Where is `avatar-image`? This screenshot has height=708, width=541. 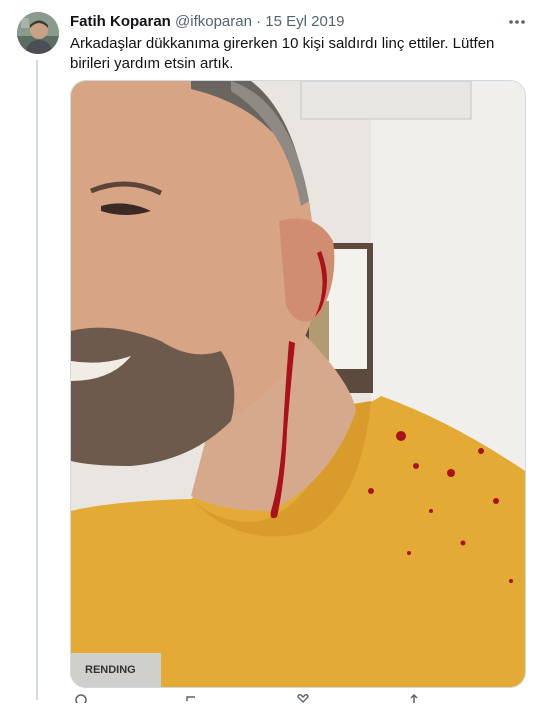
avatar-image is located at coordinates (38, 33).